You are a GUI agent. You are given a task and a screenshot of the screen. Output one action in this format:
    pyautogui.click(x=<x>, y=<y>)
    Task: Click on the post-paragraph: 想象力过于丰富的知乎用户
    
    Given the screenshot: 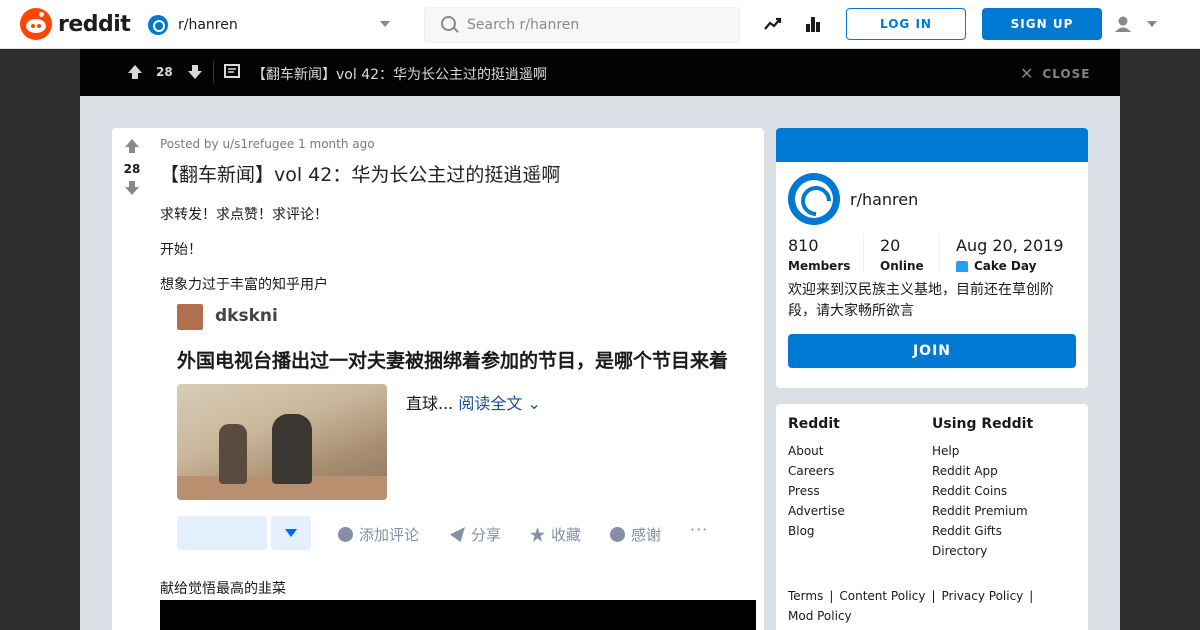 What is the action you would take?
    pyautogui.click(x=244, y=285)
    